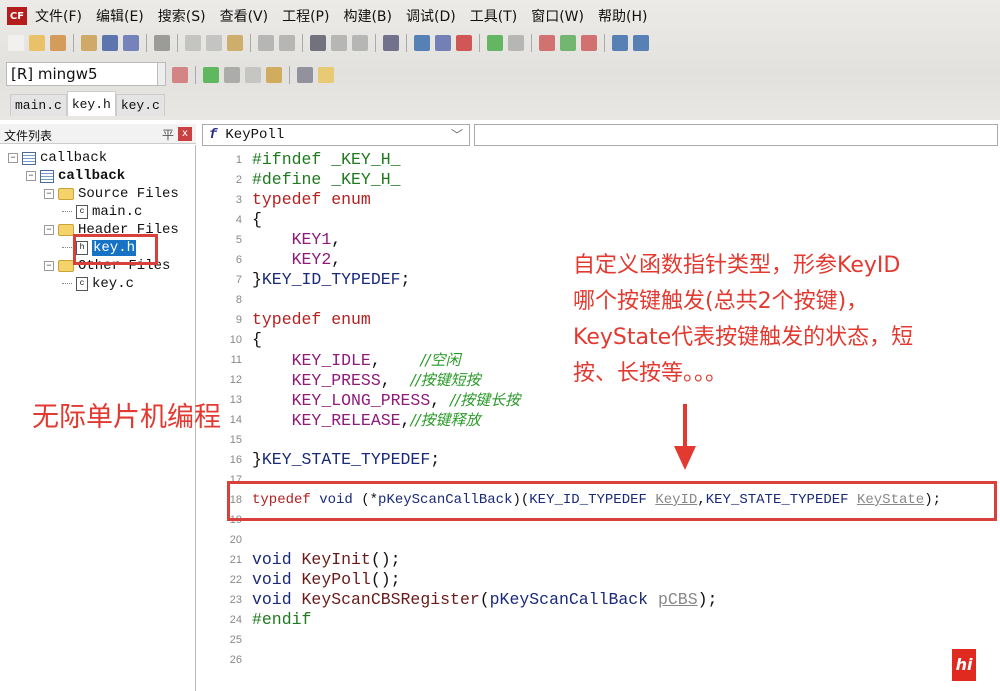 This screenshot has height=691, width=1000. I want to click on code-line: #endif, so click(281, 620).